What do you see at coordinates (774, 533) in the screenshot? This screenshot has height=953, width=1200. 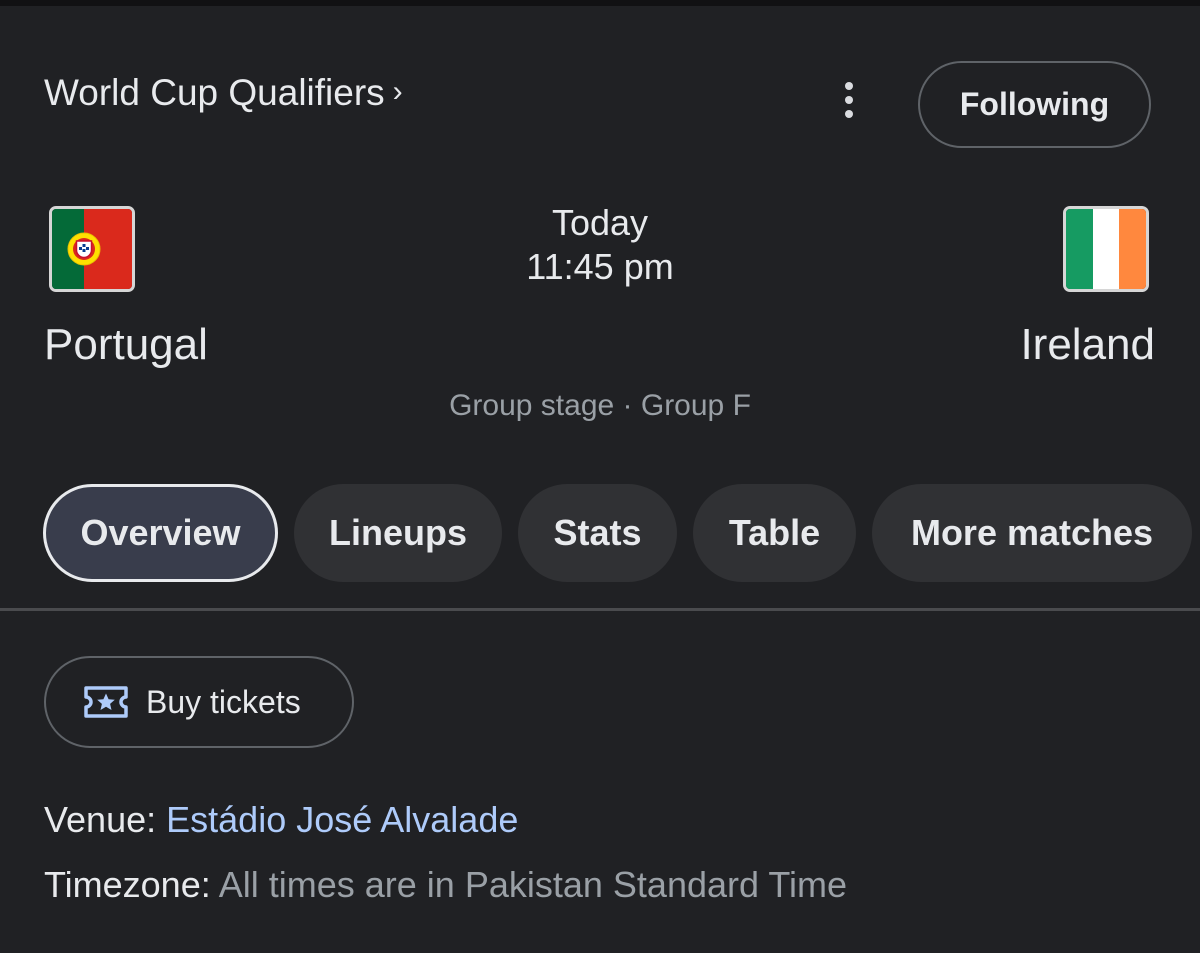 I see `tab-table: Table` at bounding box center [774, 533].